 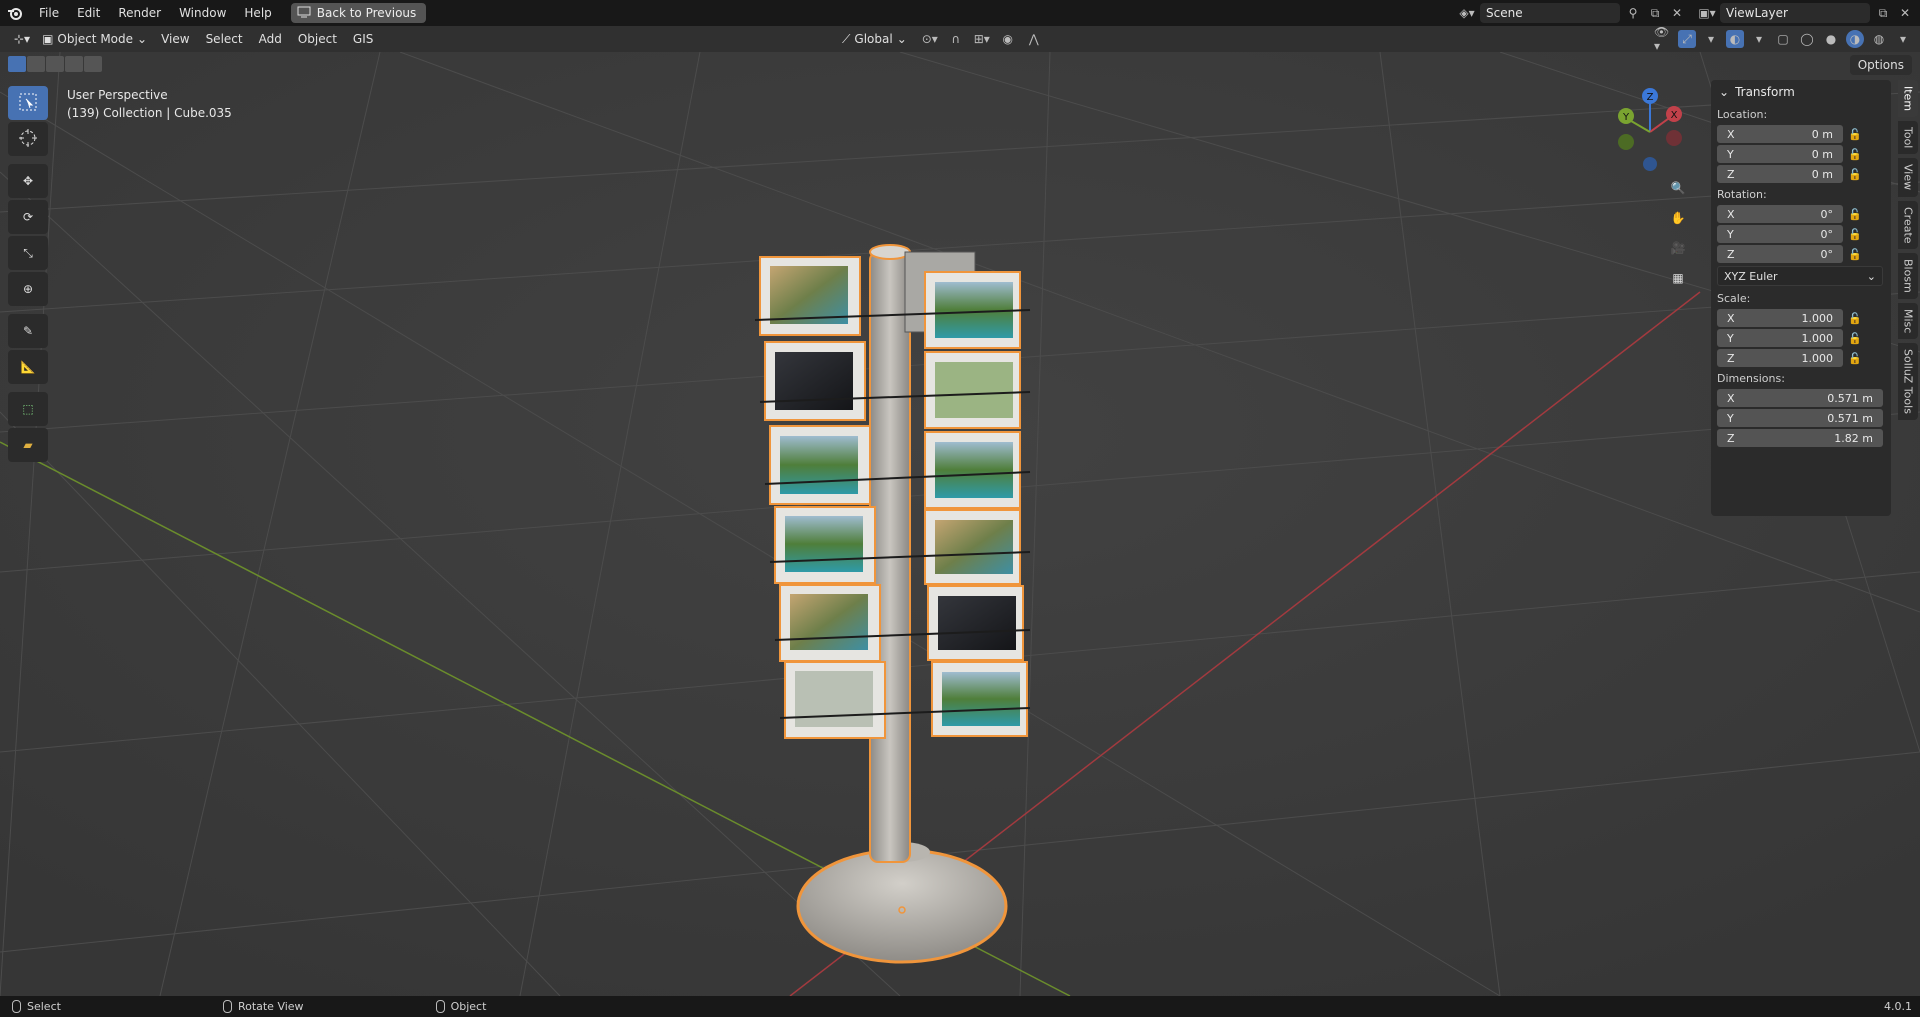 What do you see at coordinates (1663, 39) in the screenshot?
I see `visibility-icon: 👁▾` at bounding box center [1663, 39].